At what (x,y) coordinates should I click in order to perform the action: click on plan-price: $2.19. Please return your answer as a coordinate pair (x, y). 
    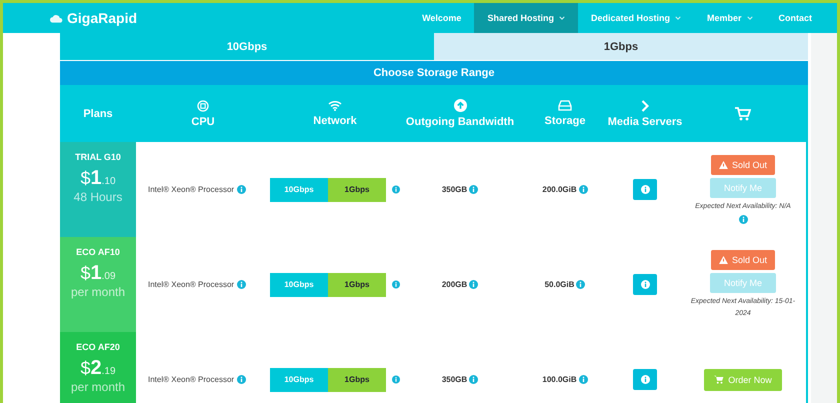
    Looking at the image, I should click on (98, 368).